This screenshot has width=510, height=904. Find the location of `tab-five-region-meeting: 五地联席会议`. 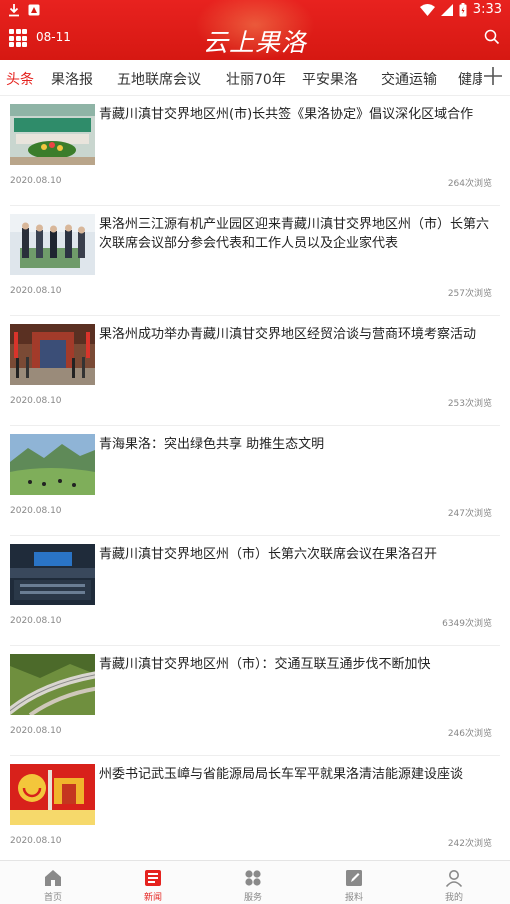

tab-five-region-meeting: 五地联席会议 is located at coordinates (159, 79).